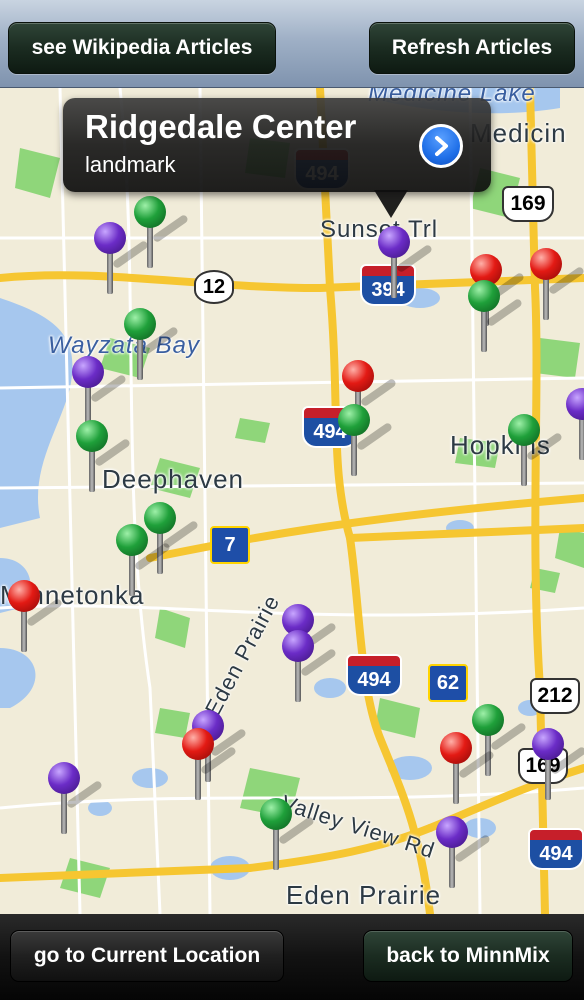 The image size is (584, 1000). What do you see at coordinates (556, 855) in the screenshot?
I see `i494-bottom-shield-label: 494` at bounding box center [556, 855].